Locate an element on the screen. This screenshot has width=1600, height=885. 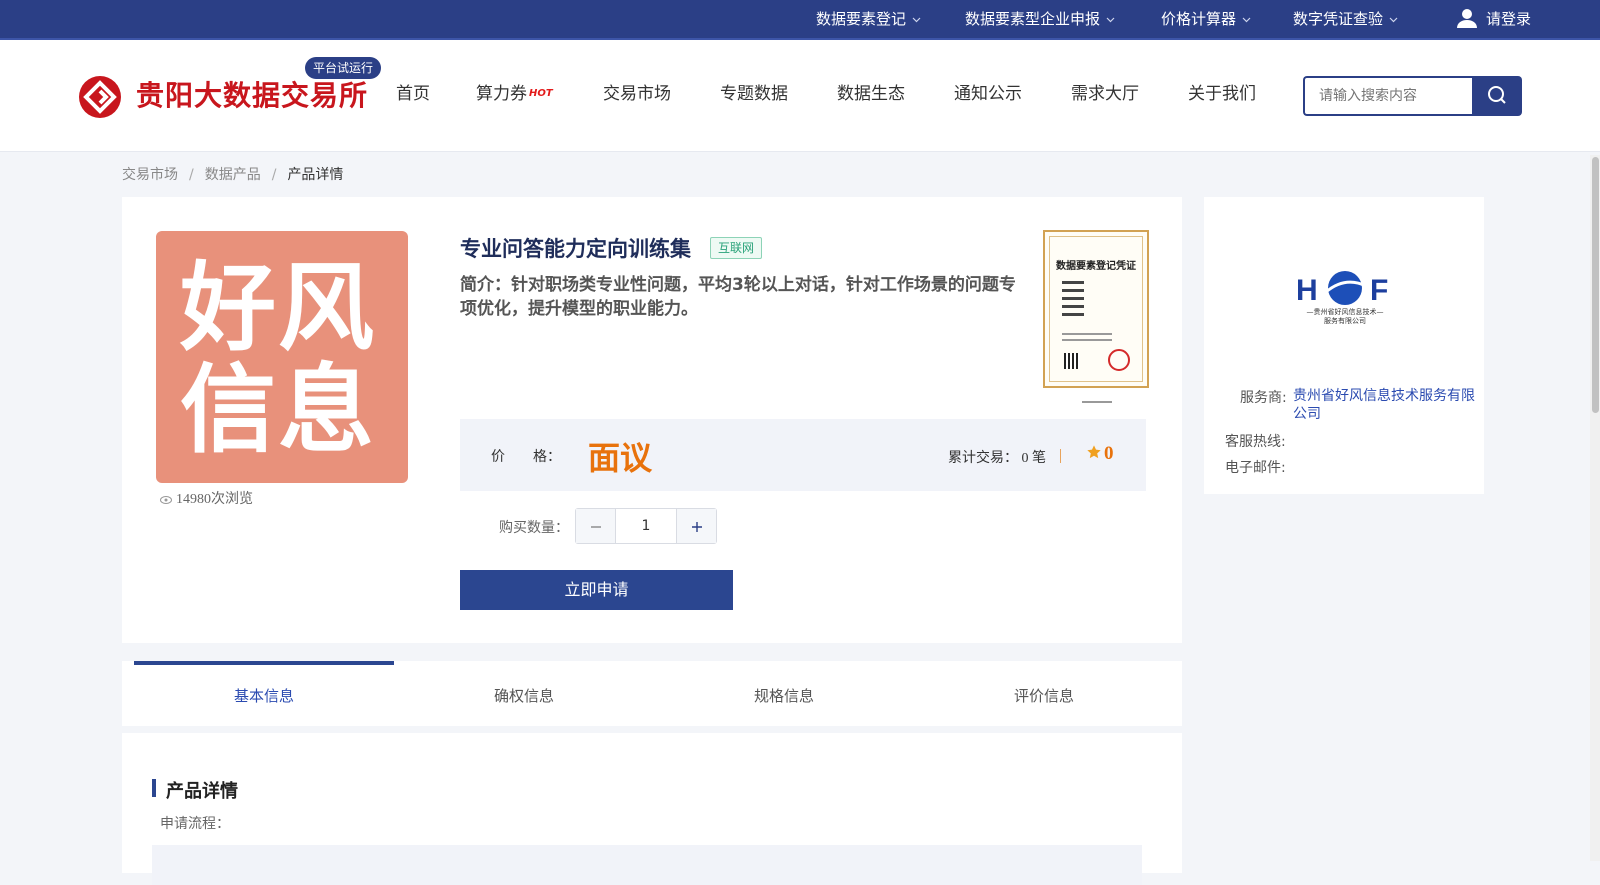
nav-demand-hall: 需求大厅 is located at coordinates (1105, 94).